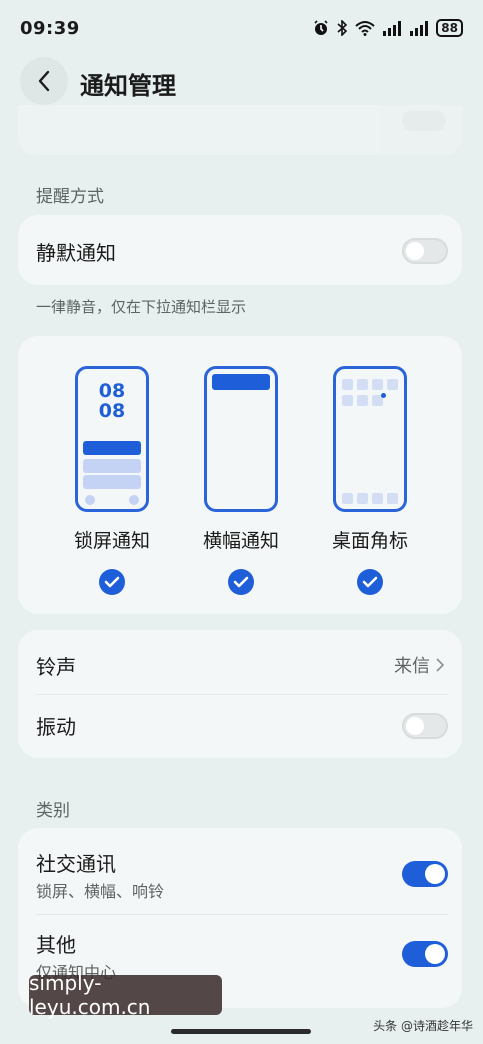 The width and height of the screenshot is (483, 1044). What do you see at coordinates (440, 665) in the screenshot?
I see `chevron-right-icon` at bounding box center [440, 665].